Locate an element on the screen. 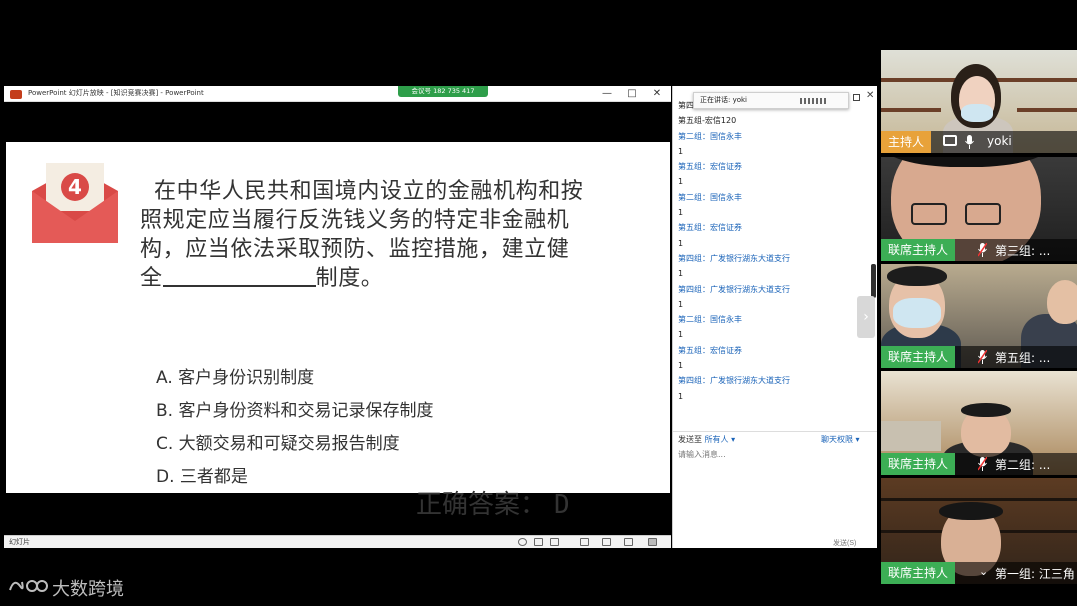  share-screen-icon is located at coordinates (950, 140).